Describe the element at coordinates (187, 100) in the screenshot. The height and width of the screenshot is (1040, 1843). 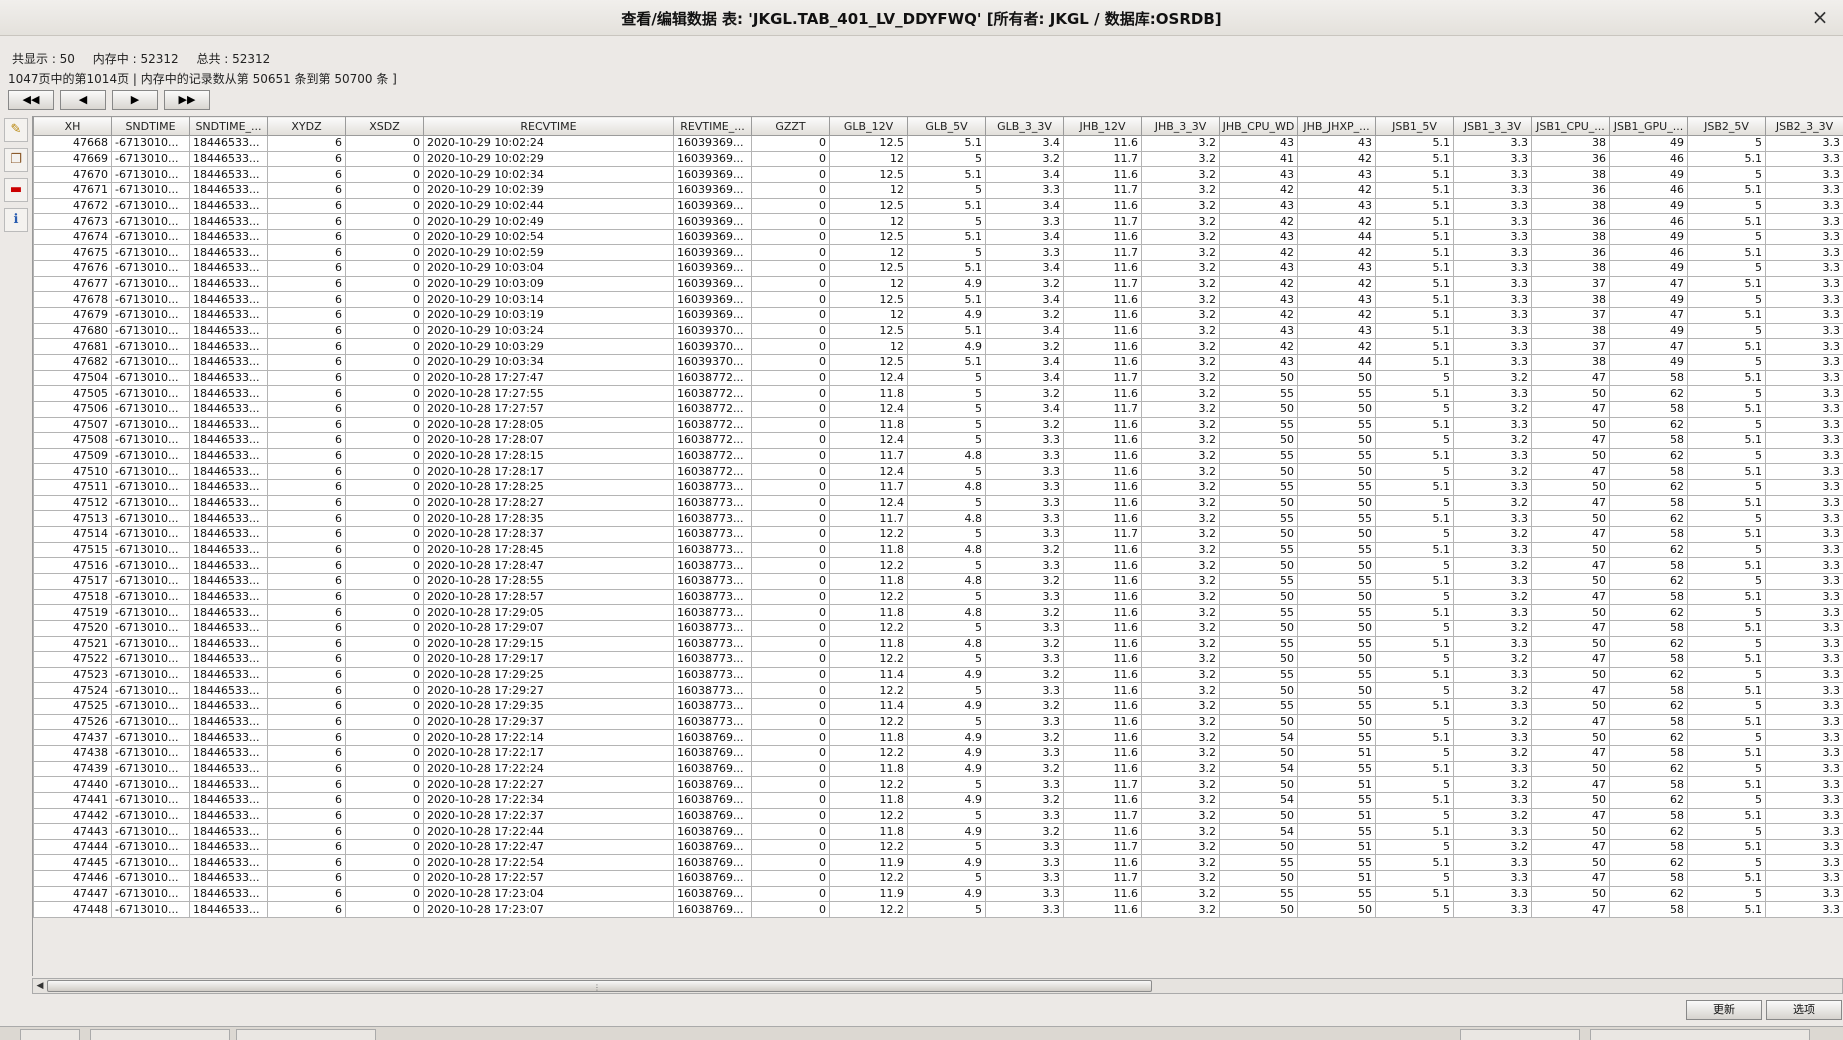
I see `last-page-button: ▶▶` at that location.